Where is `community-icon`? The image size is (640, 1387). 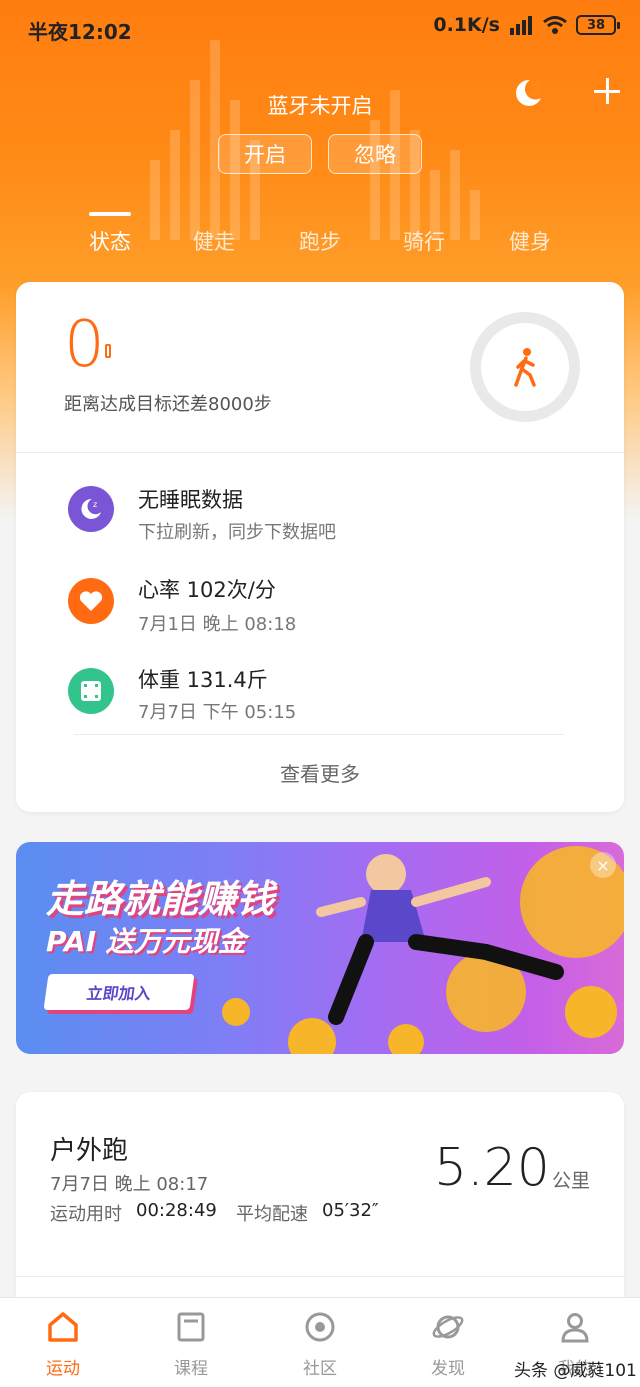 community-icon is located at coordinates (320, 1327).